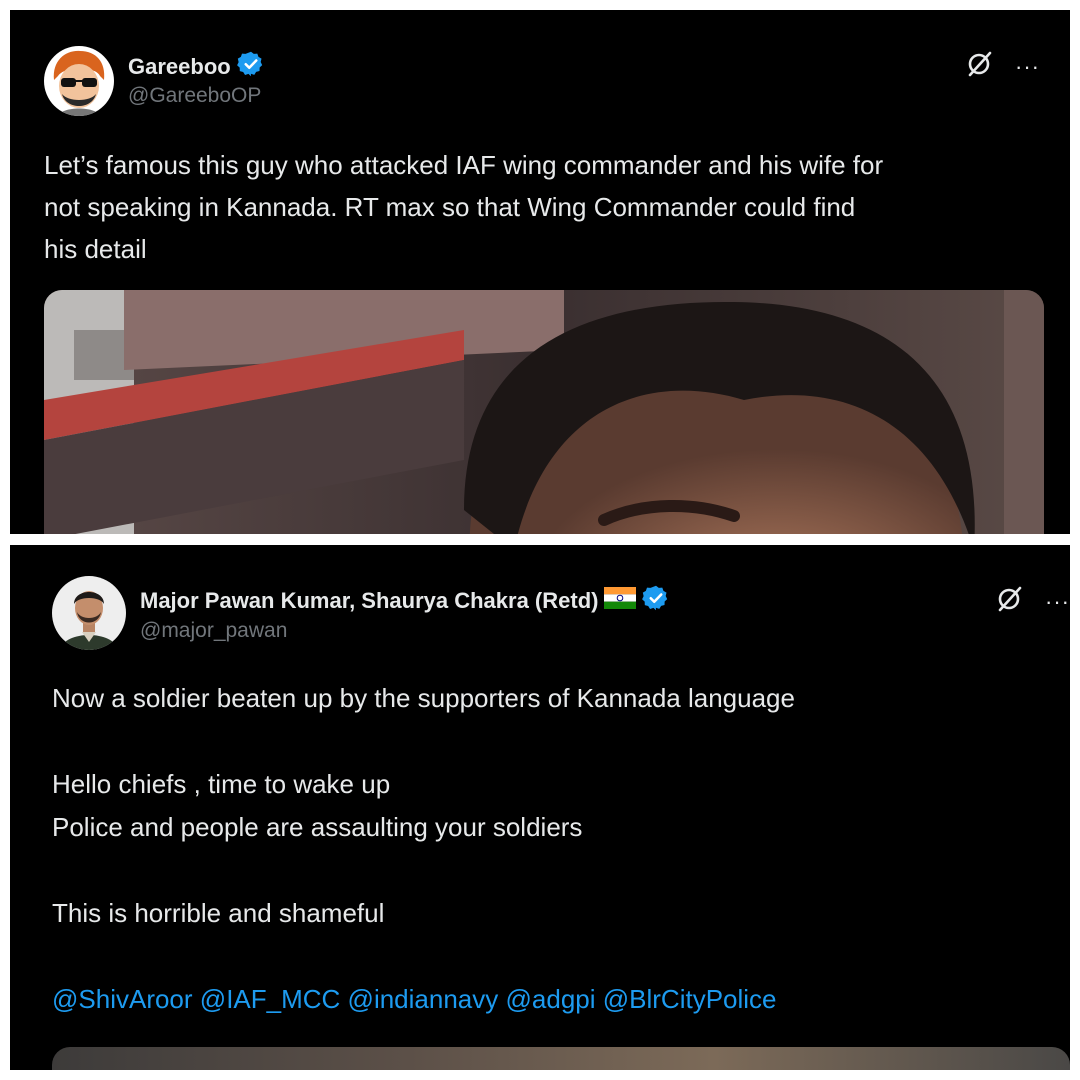 The width and height of the screenshot is (1080, 1080). I want to click on mention-link: @adgpi, so click(551, 999).